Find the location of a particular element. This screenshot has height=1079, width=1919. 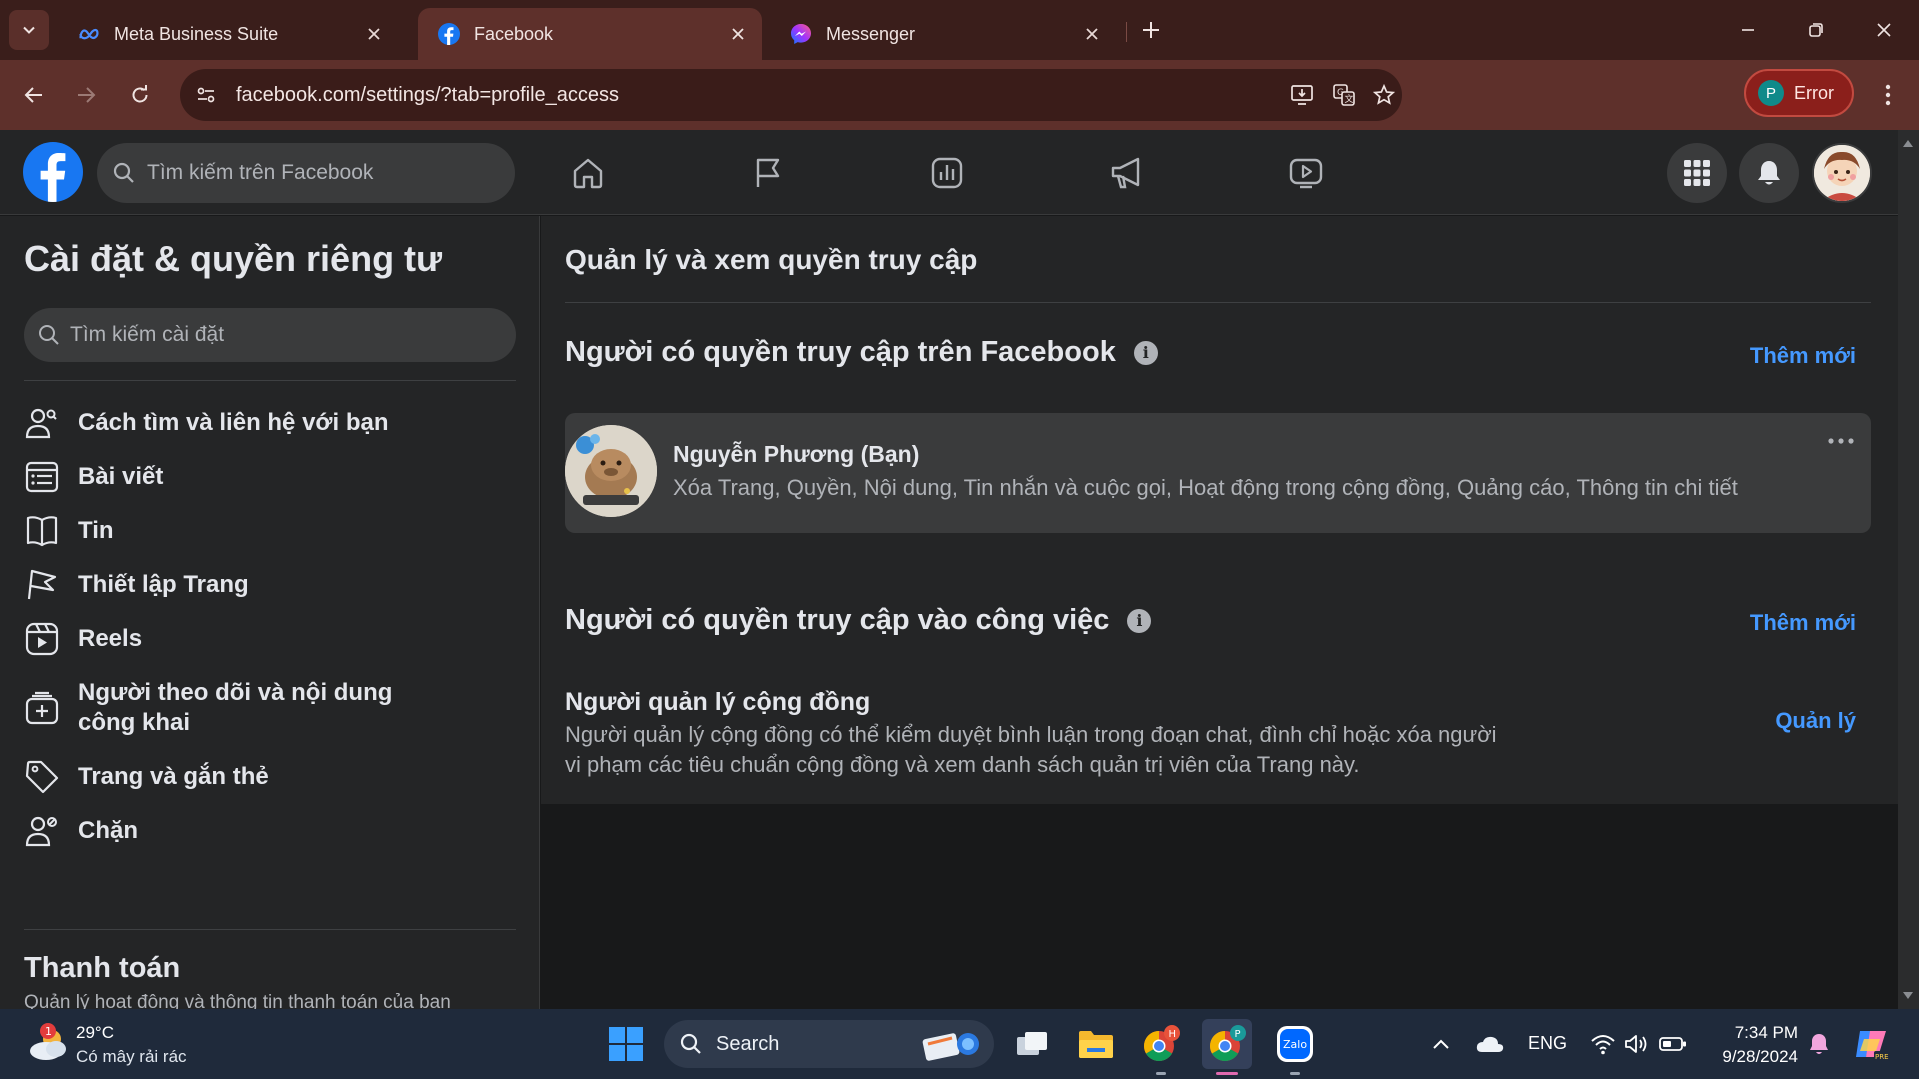

battery-button is located at coordinates (1673, 1044).